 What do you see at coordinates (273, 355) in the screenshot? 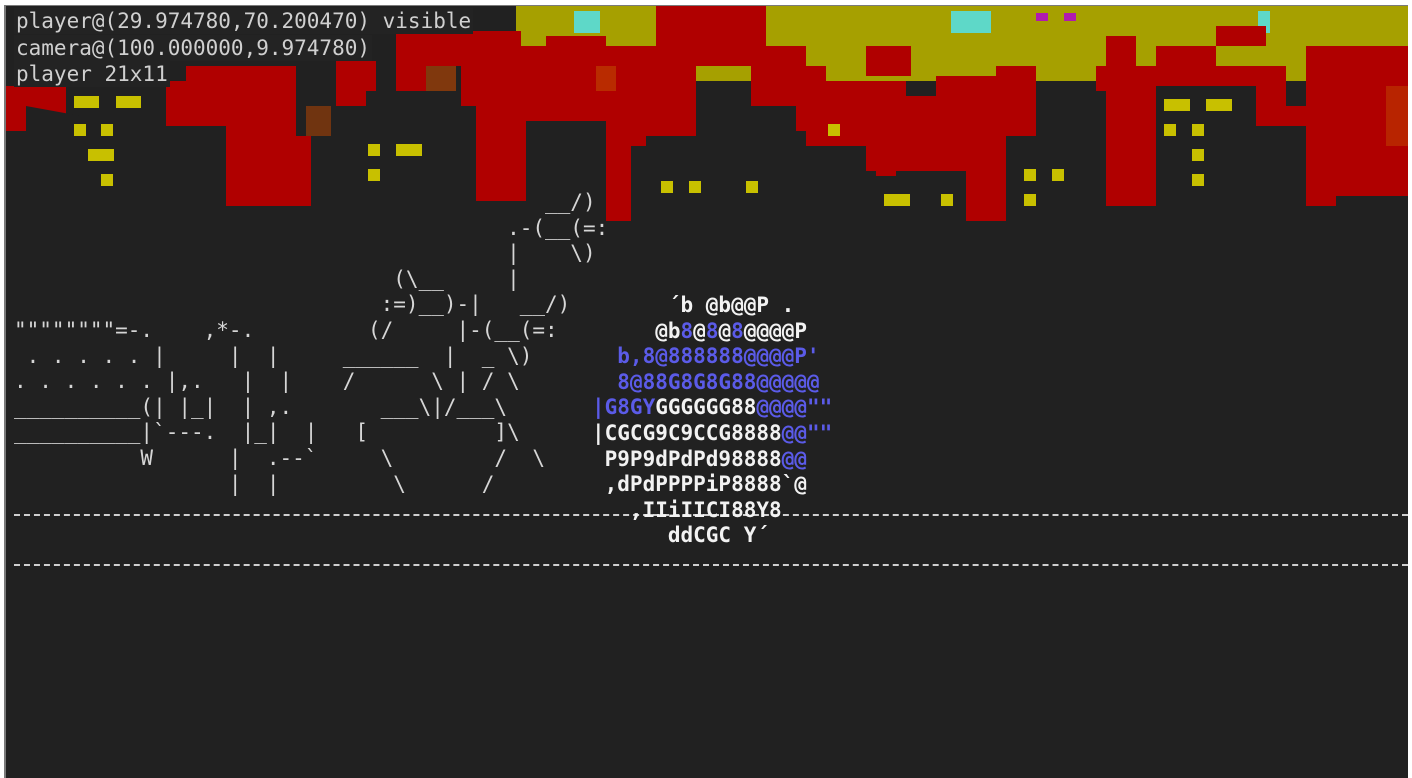
I see `ascii-scenery-line: . . . . . | | | ______ | _ \)` at bounding box center [273, 355].